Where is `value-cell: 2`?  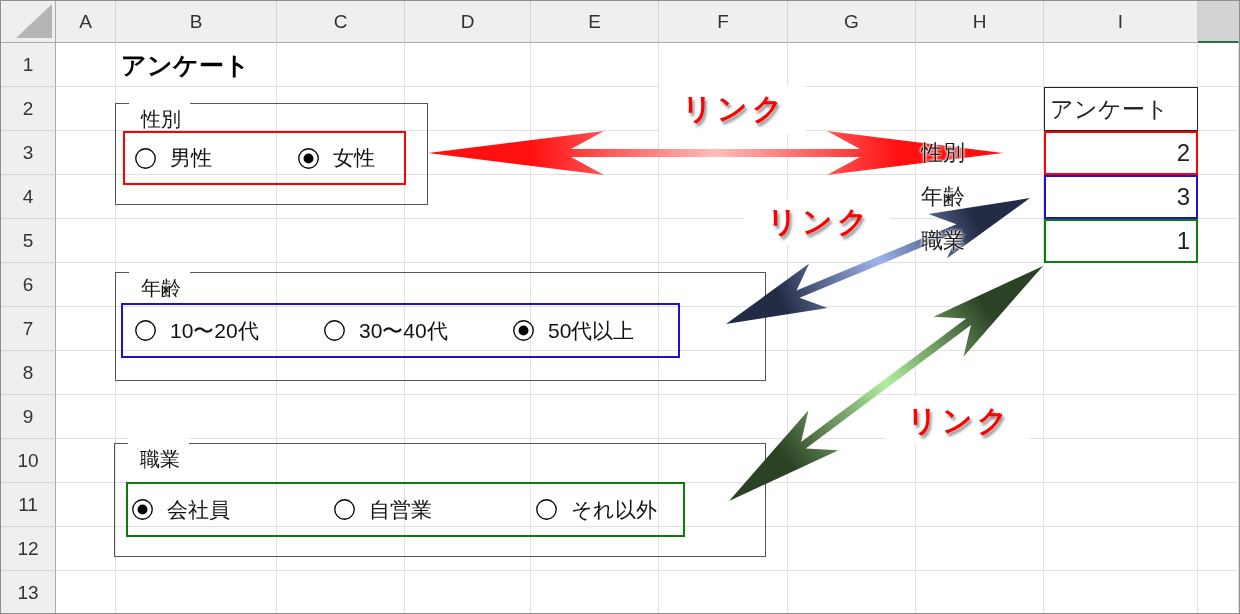 value-cell: 2 is located at coordinates (1121, 153).